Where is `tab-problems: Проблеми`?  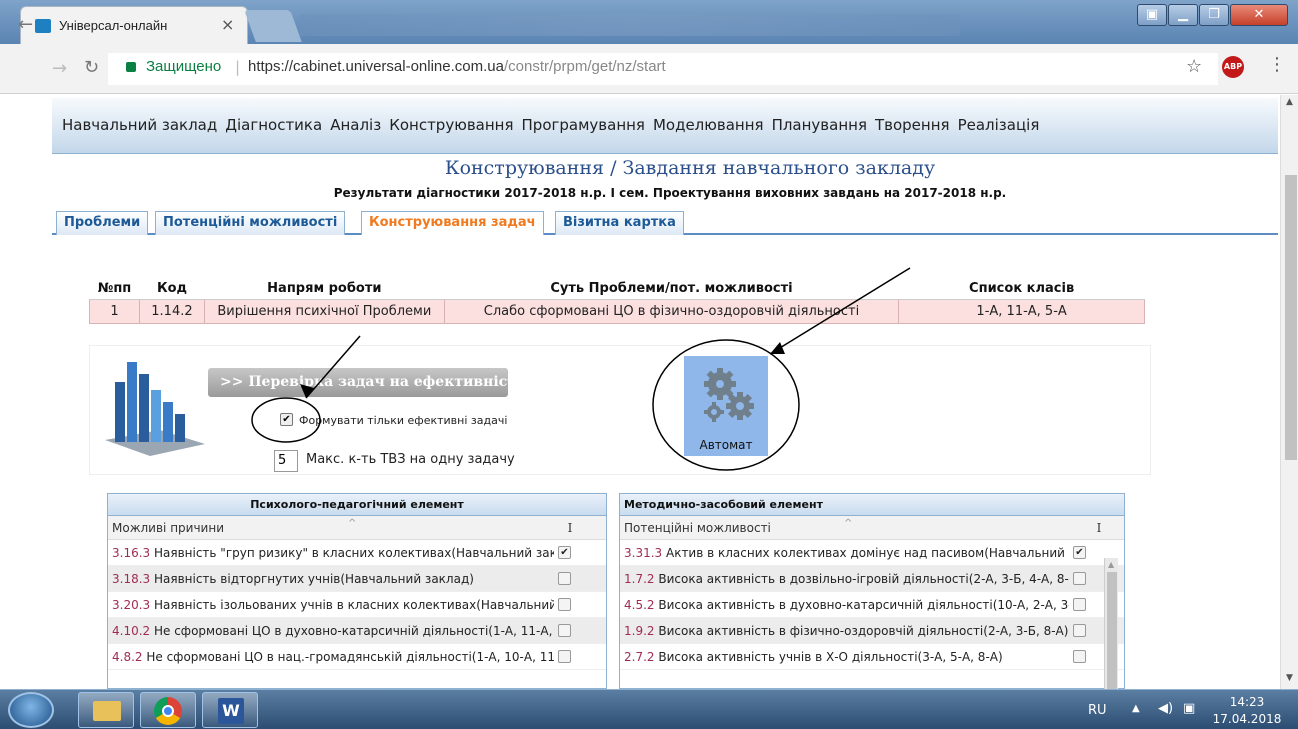
tab-problems: Проблеми is located at coordinates (102, 223).